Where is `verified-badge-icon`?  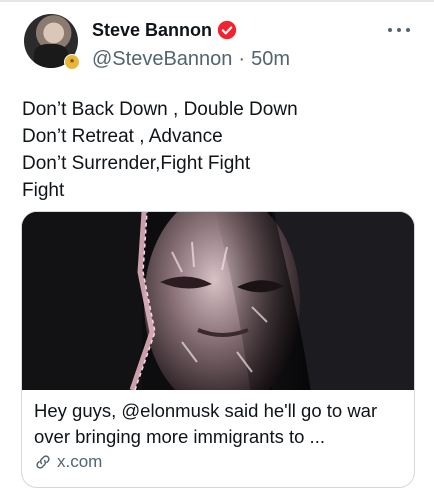
verified-badge-icon is located at coordinates (227, 30).